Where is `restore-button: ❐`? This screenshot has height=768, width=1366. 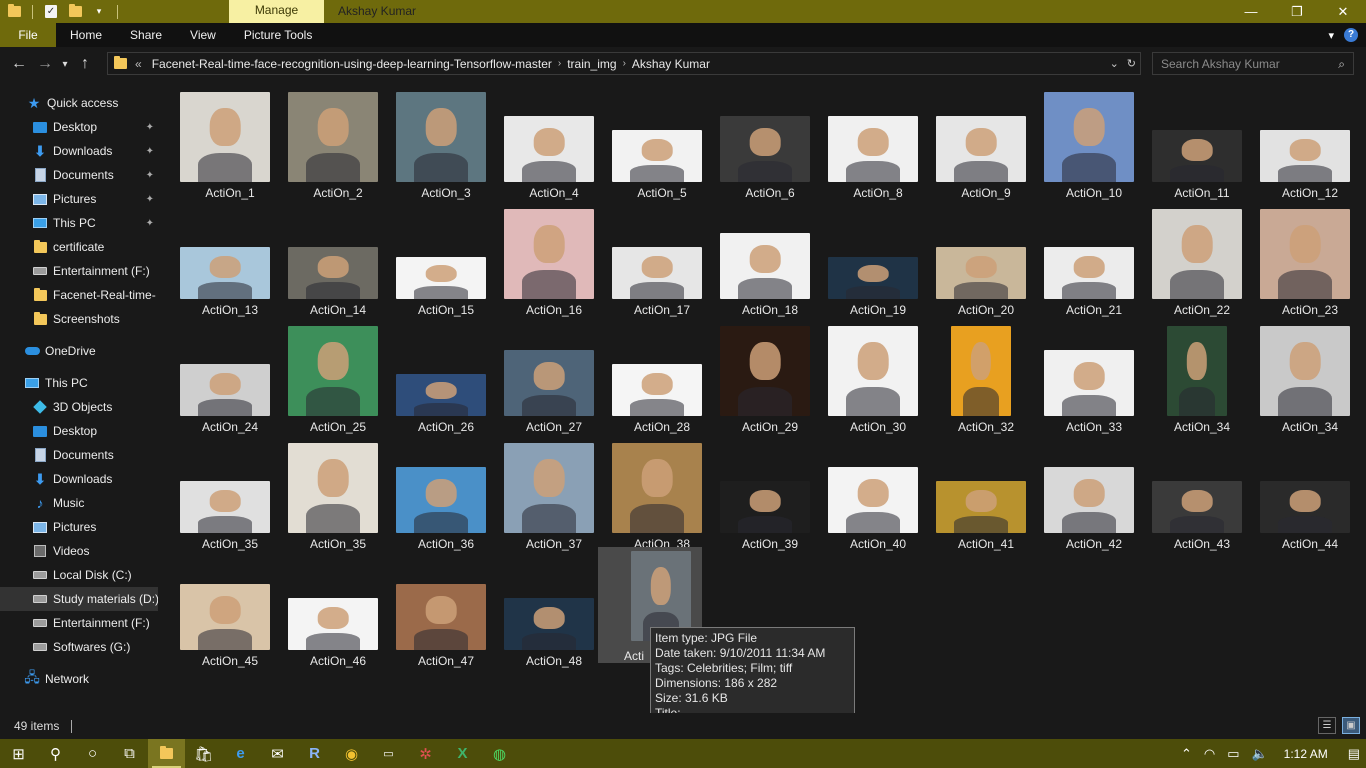 restore-button: ❐ is located at coordinates (1297, 11).